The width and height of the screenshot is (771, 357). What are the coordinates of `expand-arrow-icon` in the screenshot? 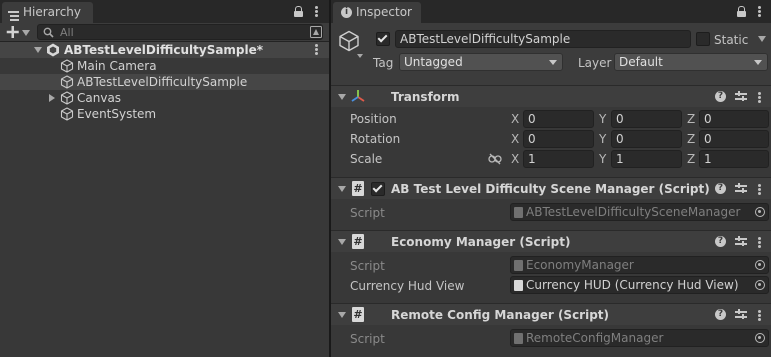 It's located at (52, 98).